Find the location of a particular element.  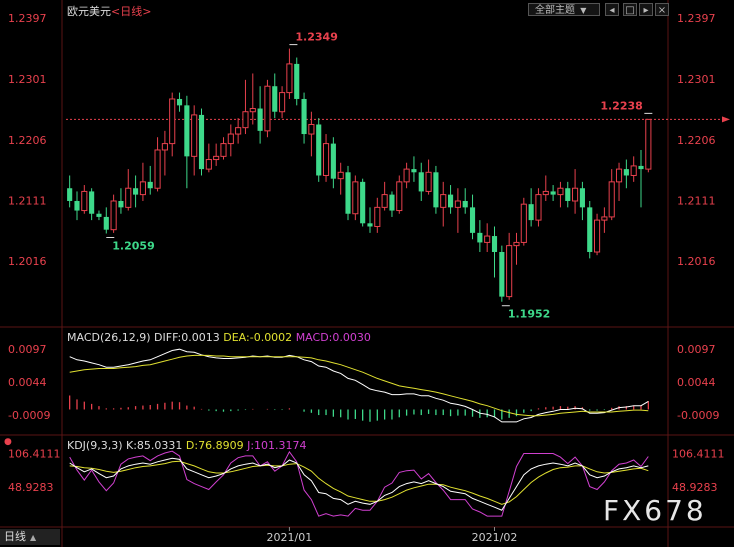

macd-diff-line is located at coordinates (359, 385).